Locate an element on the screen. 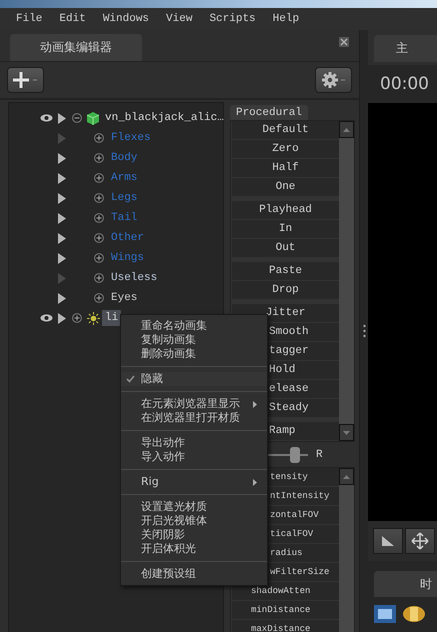 The width and height of the screenshot is (437, 632). attribute-item: maxDistance is located at coordinates (285, 626).